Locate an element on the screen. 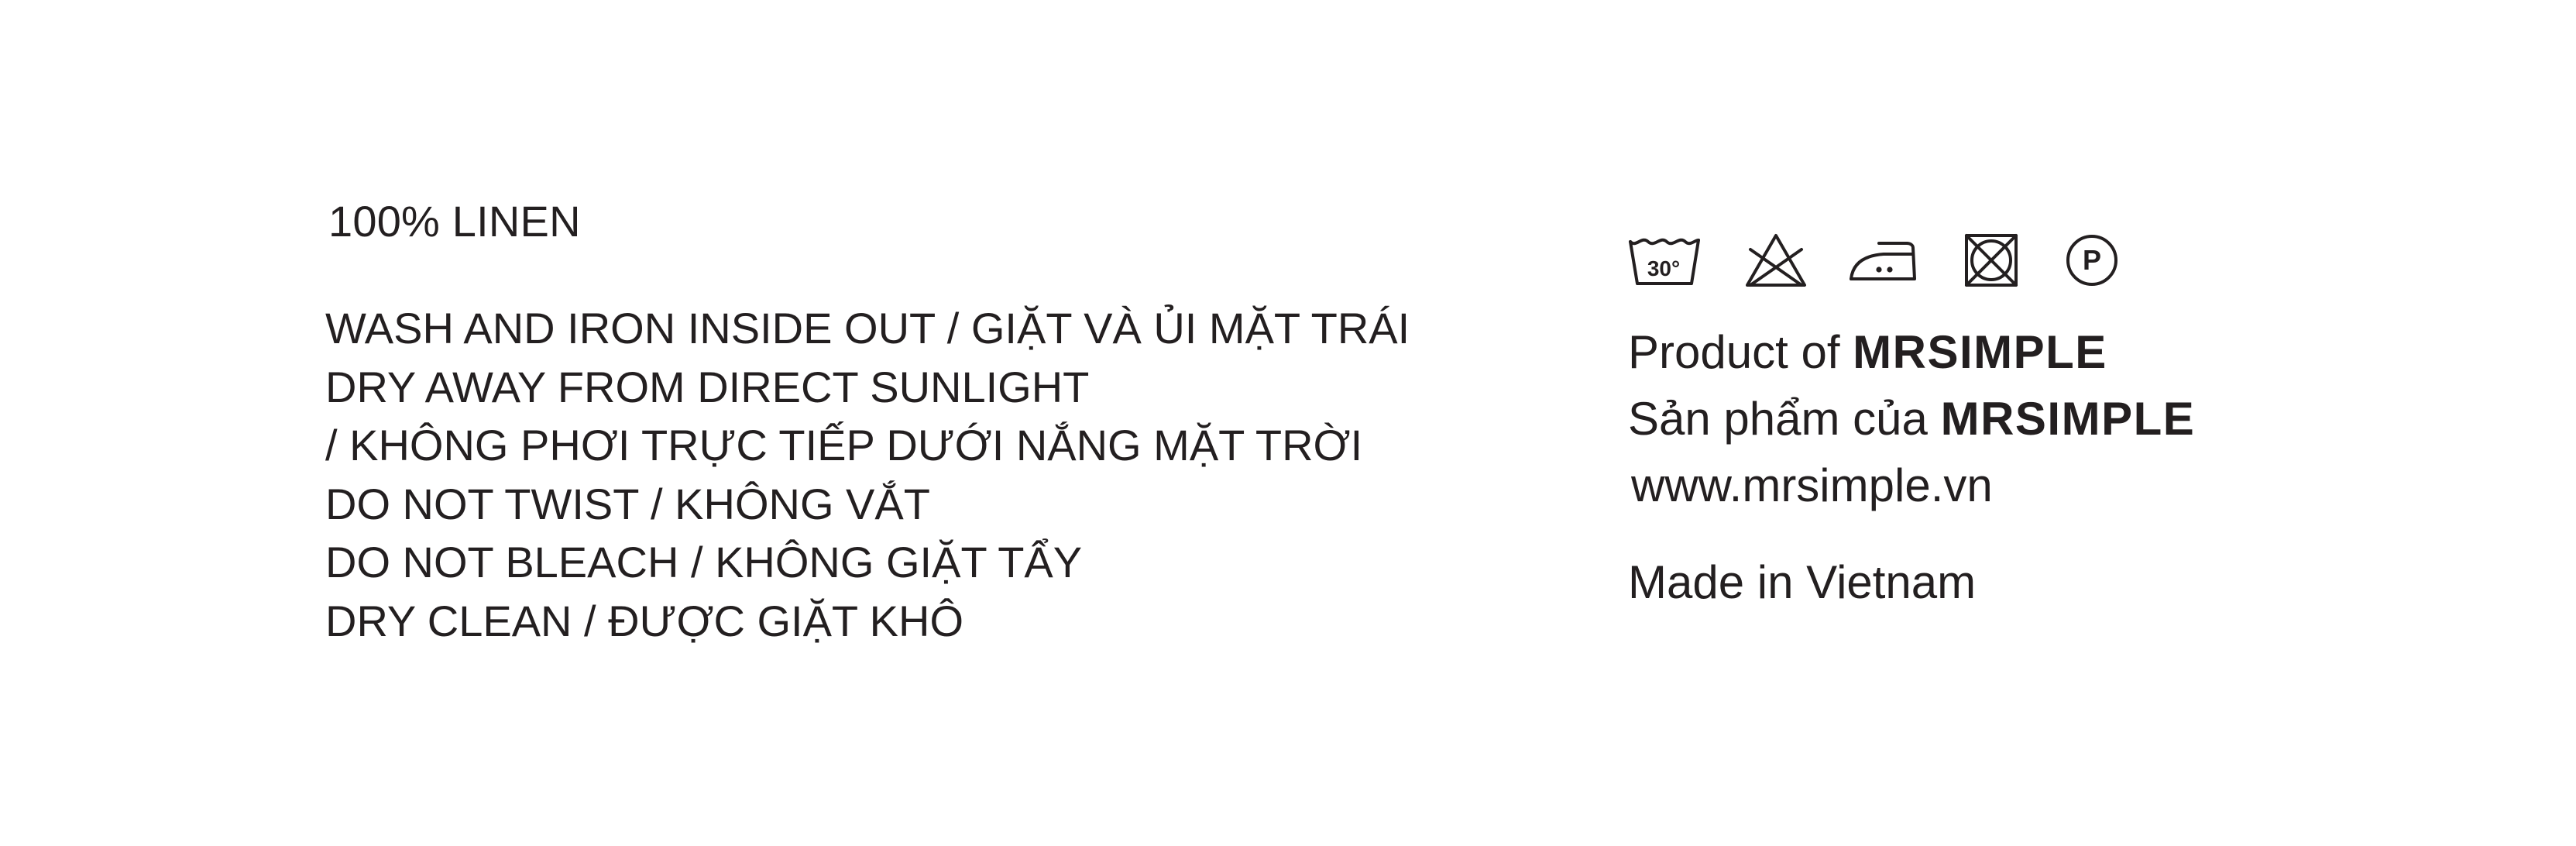  dry-clean-p-icon: P is located at coordinates (2091, 261).